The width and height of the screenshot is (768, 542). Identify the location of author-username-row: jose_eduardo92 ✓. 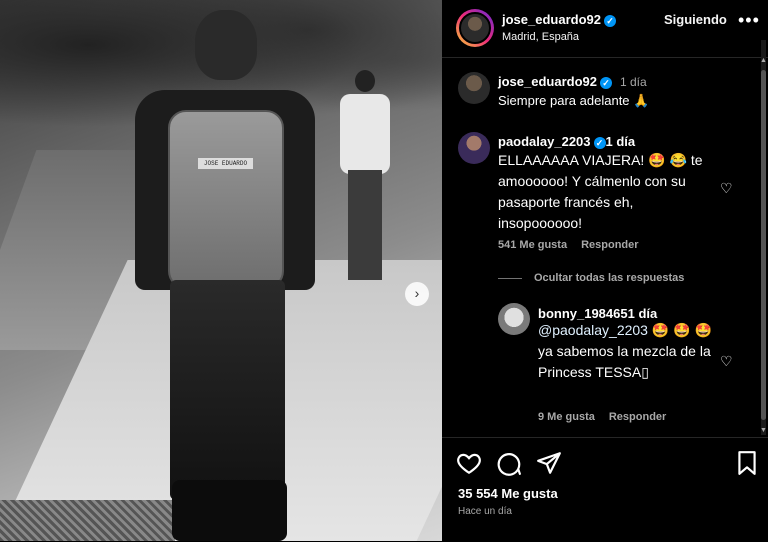
(559, 19).